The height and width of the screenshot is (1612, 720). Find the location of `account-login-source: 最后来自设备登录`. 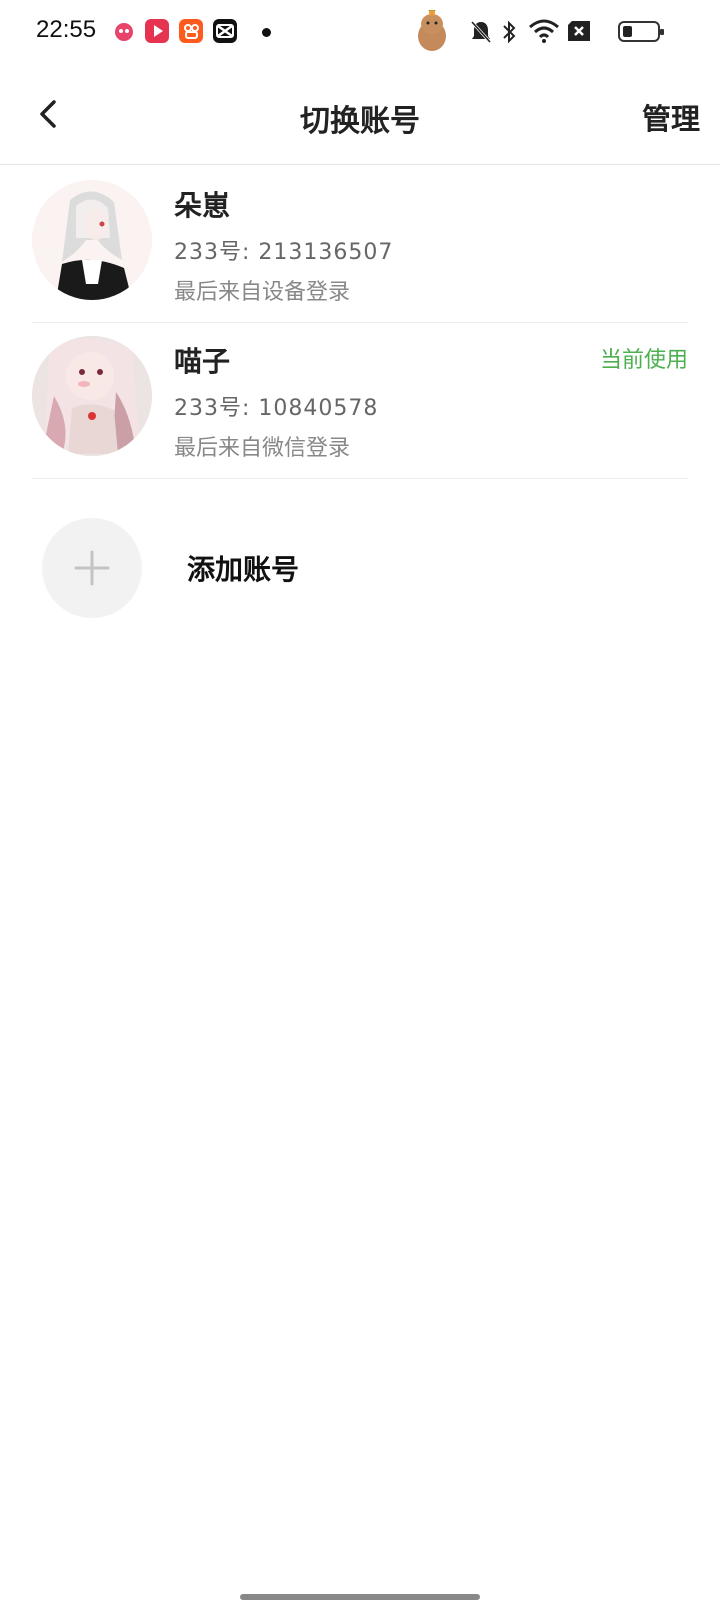

account-login-source: 最后来自设备登录 is located at coordinates (262, 292).